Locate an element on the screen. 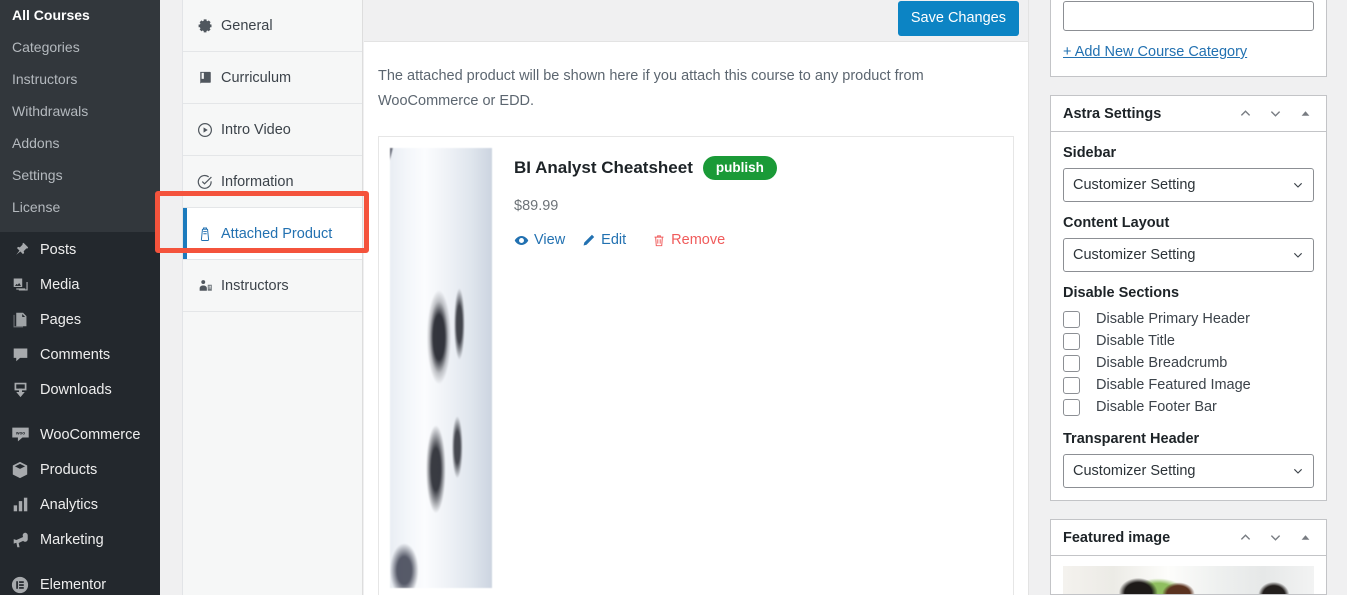  checkbox-disable-footer-bar: Disable Footer Bar is located at coordinates (1188, 407).